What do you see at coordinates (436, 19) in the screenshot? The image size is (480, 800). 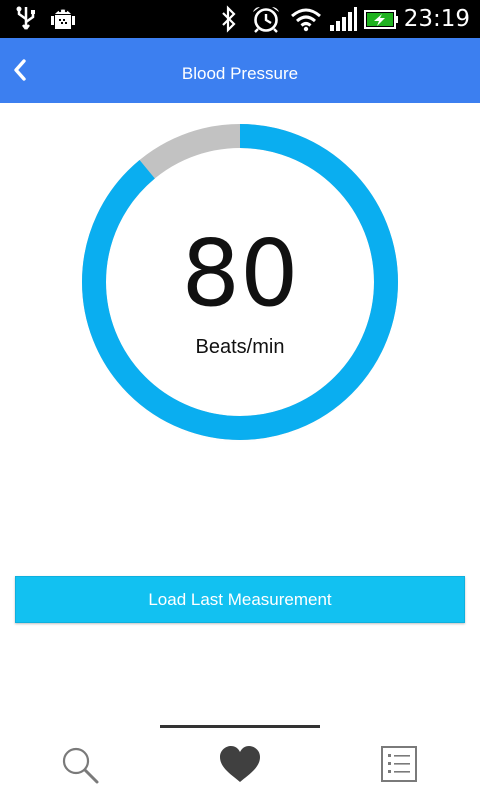 I see `status-time: 23:19` at bounding box center [436, 19].